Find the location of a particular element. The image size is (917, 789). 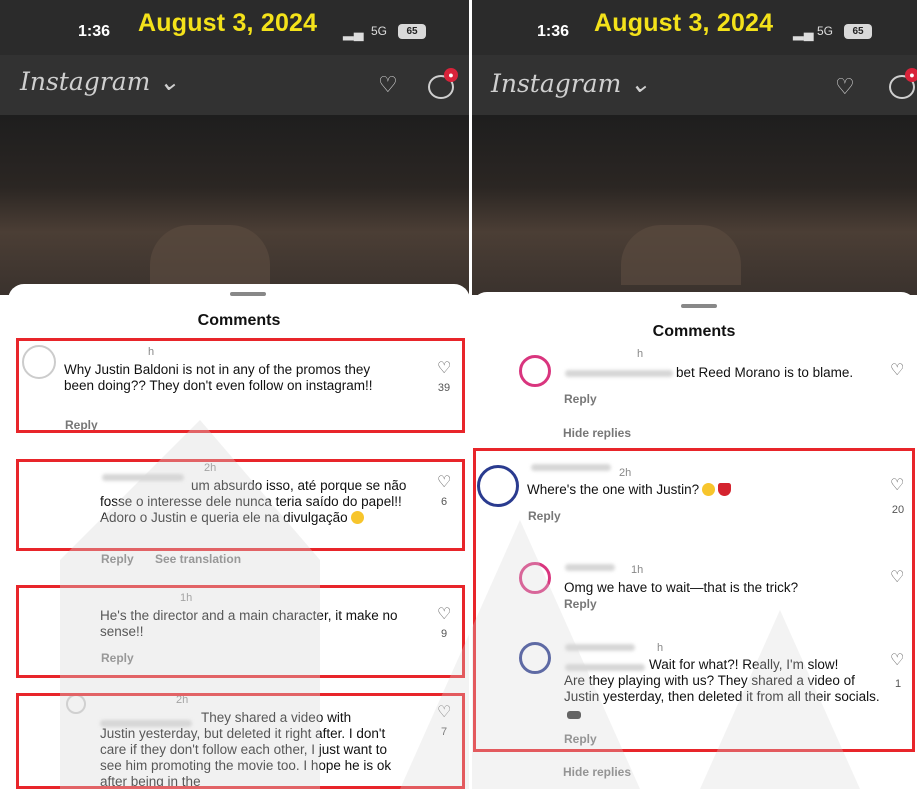

avatar is located at coordinates (535, 371).